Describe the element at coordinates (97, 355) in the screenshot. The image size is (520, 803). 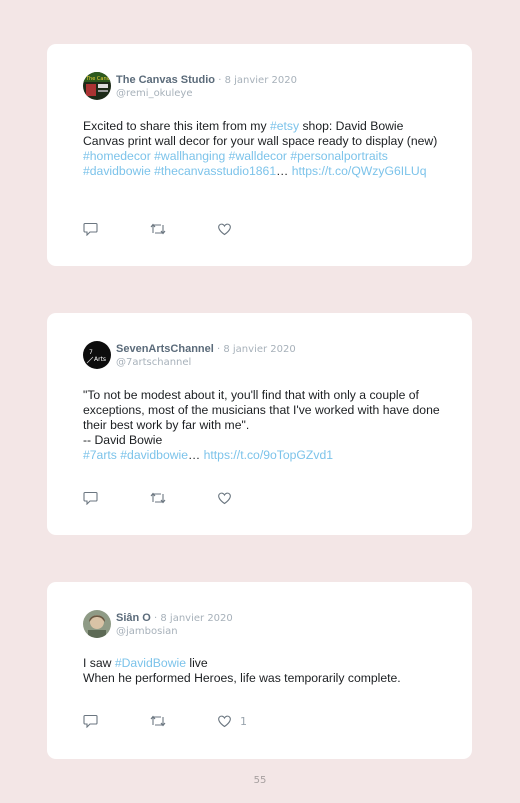
I see `avatar: 7 Arts` at that location.